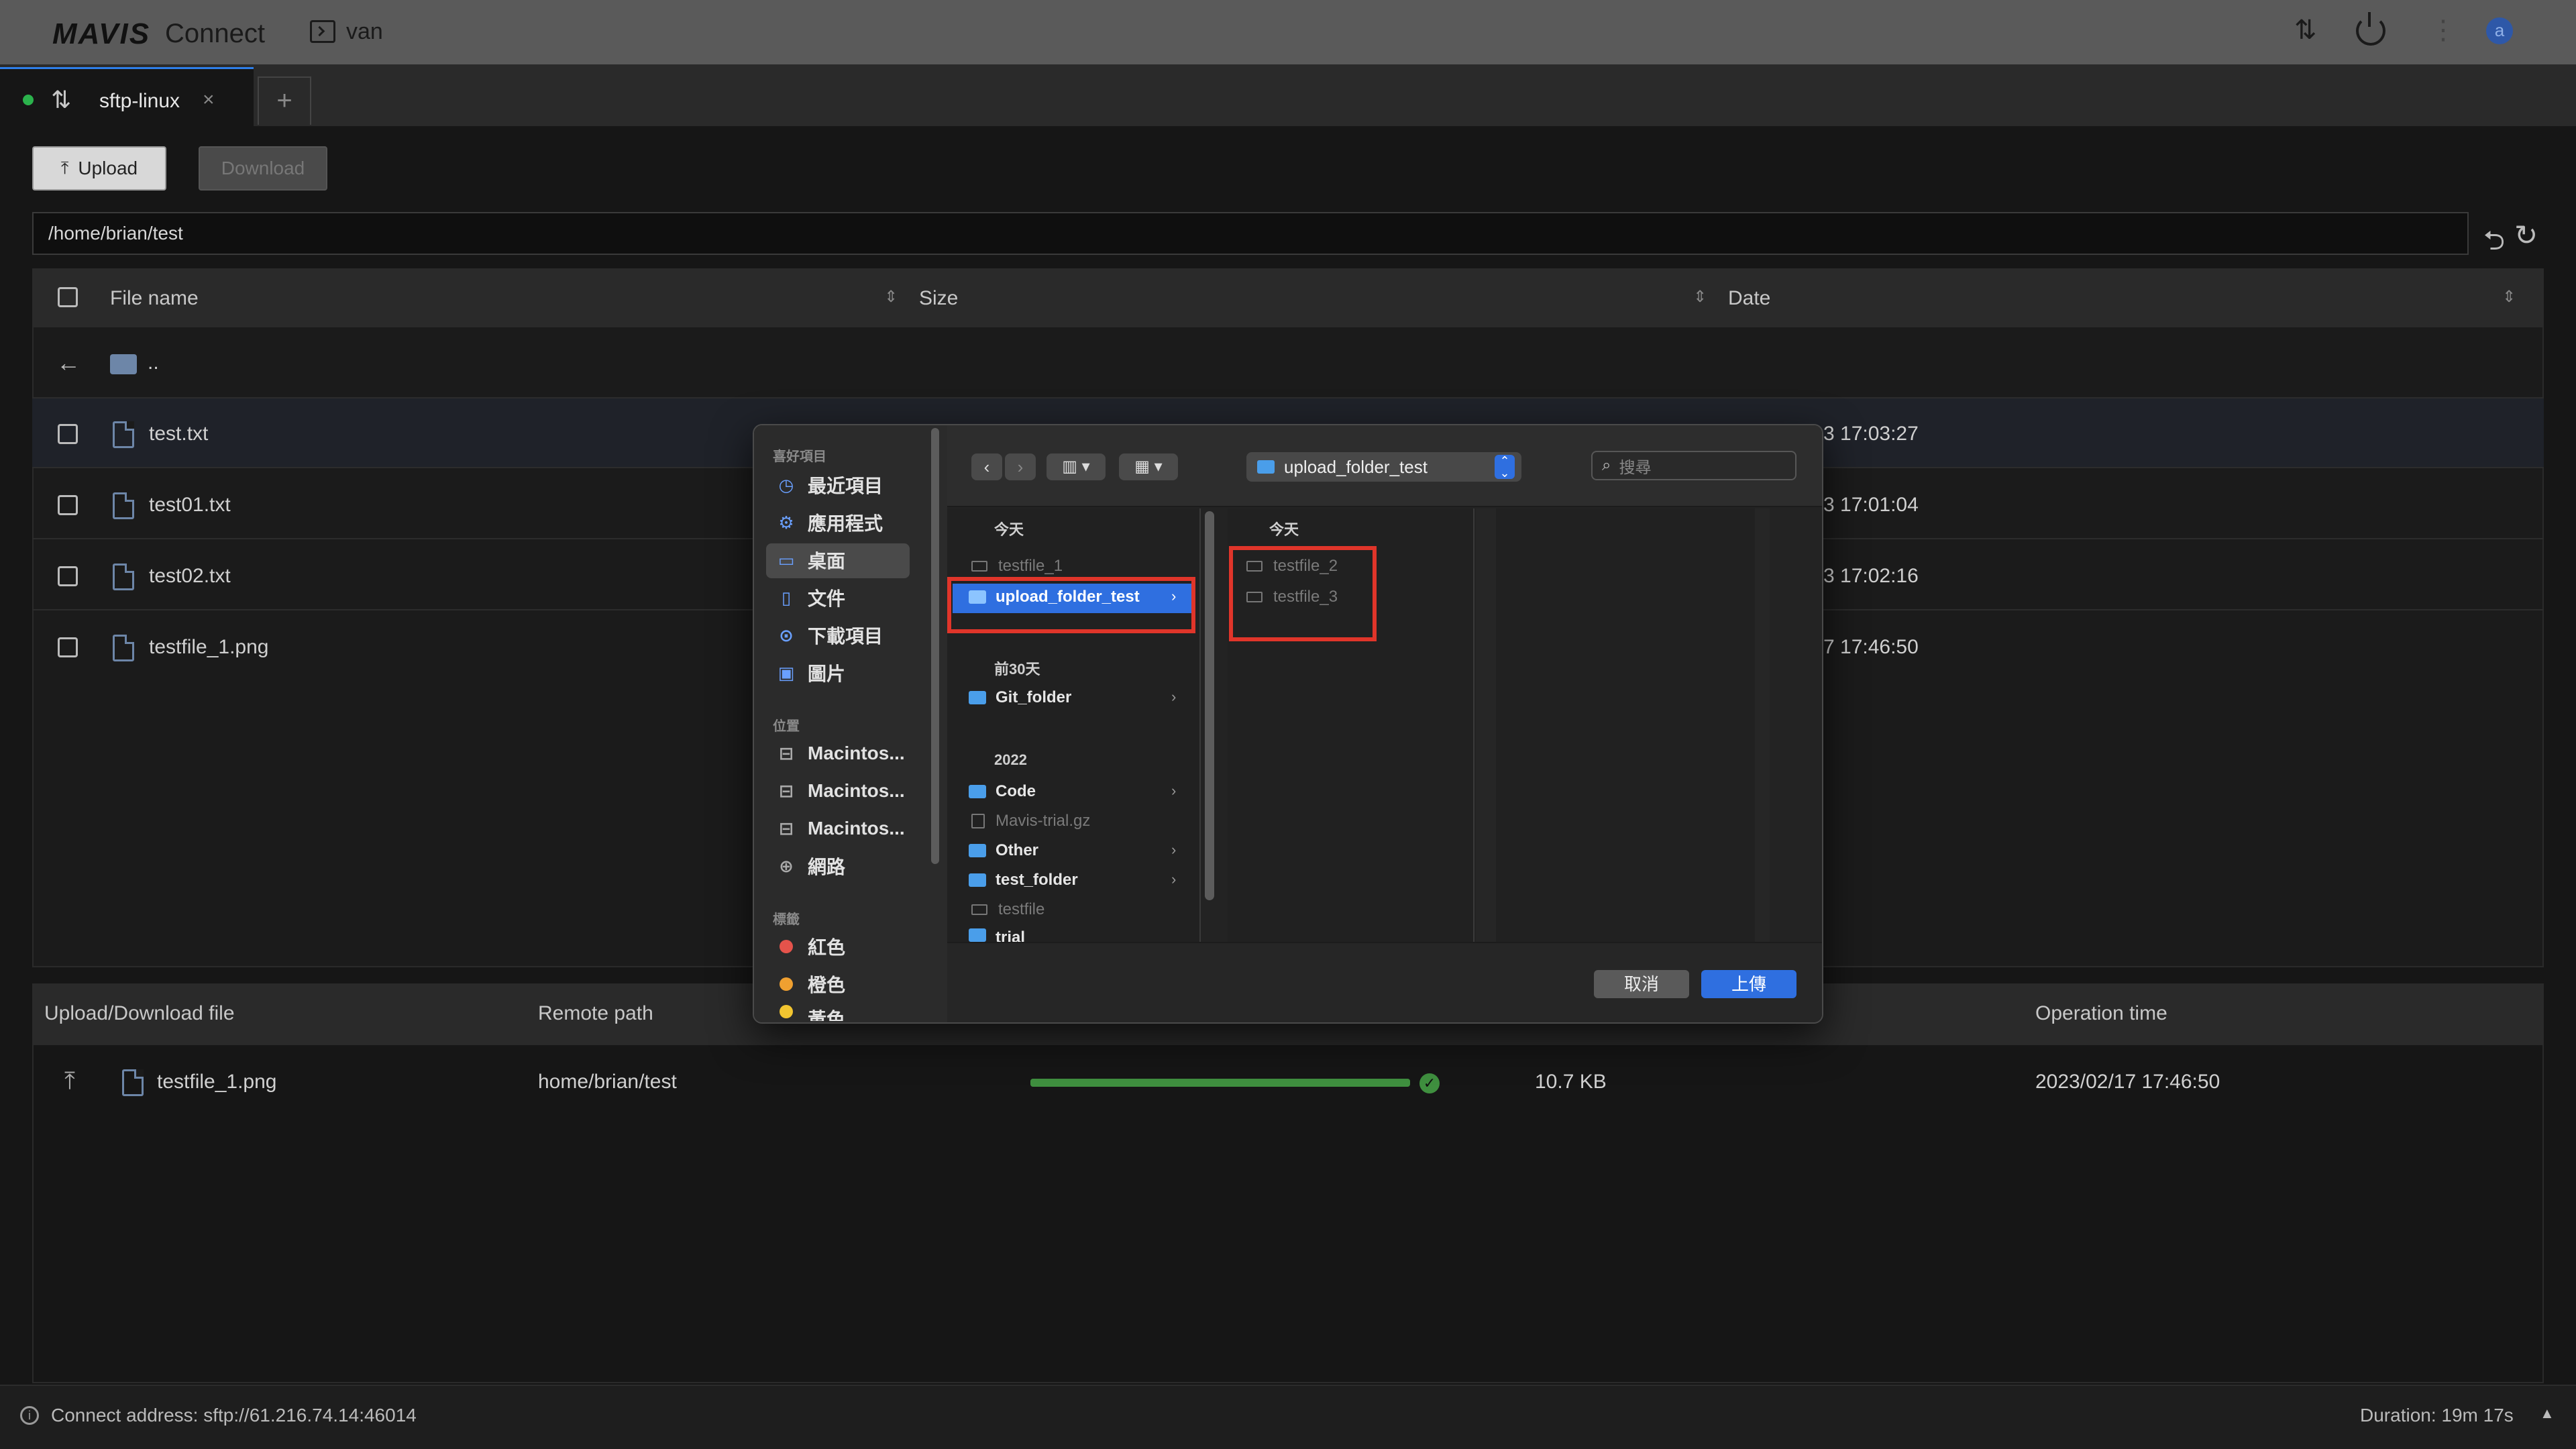 The image size is (2576, 1449). Describe the element at coordinates (2101, 1013) in the screenshot. I see `header-operation-time: Operation time` at that location.